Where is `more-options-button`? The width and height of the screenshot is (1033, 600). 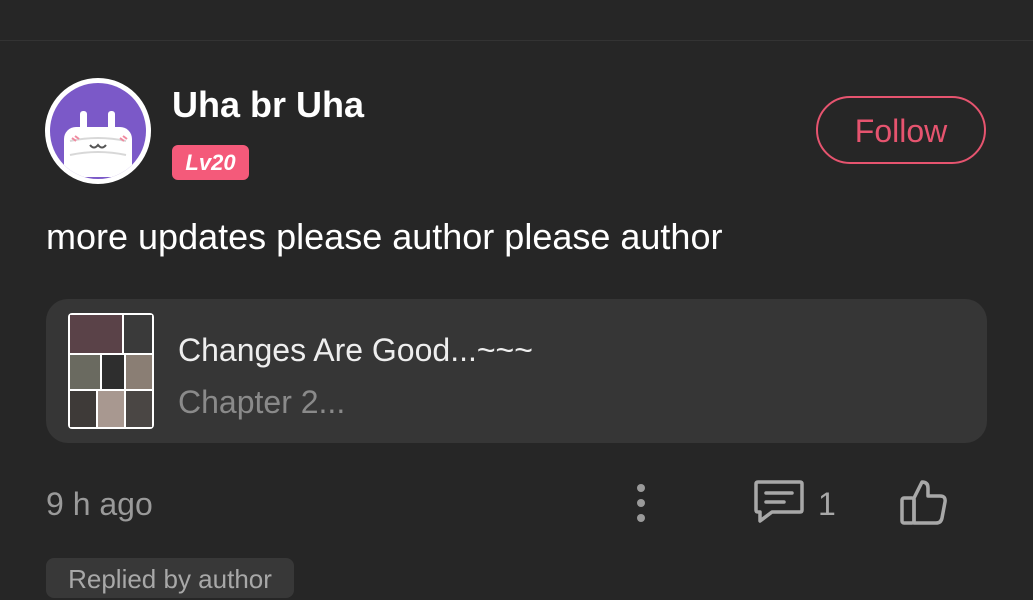
more-options-button is located at coordinates (642, 503).